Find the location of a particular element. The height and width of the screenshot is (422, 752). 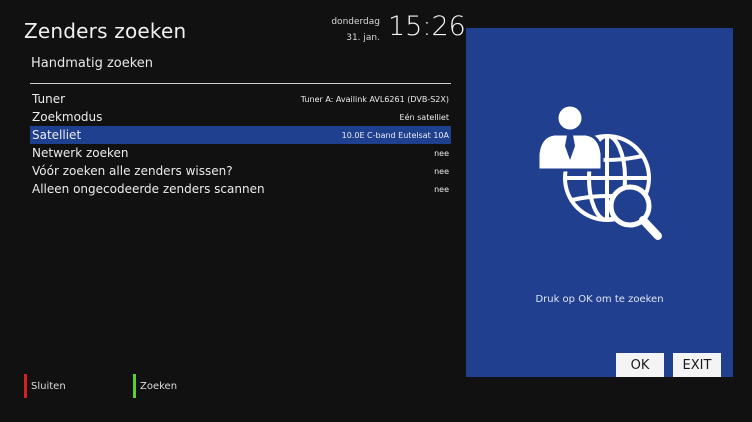

setting-label: Tuner is located at coordinates (49, 99).